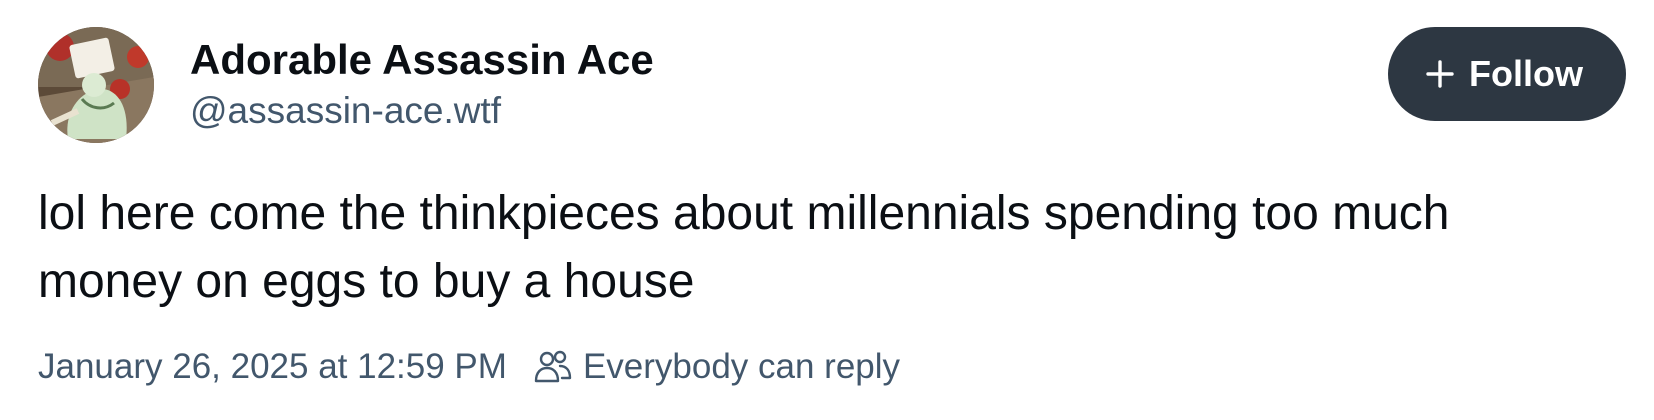  I want to click on follow-label: Follow, so click(1526, 73).